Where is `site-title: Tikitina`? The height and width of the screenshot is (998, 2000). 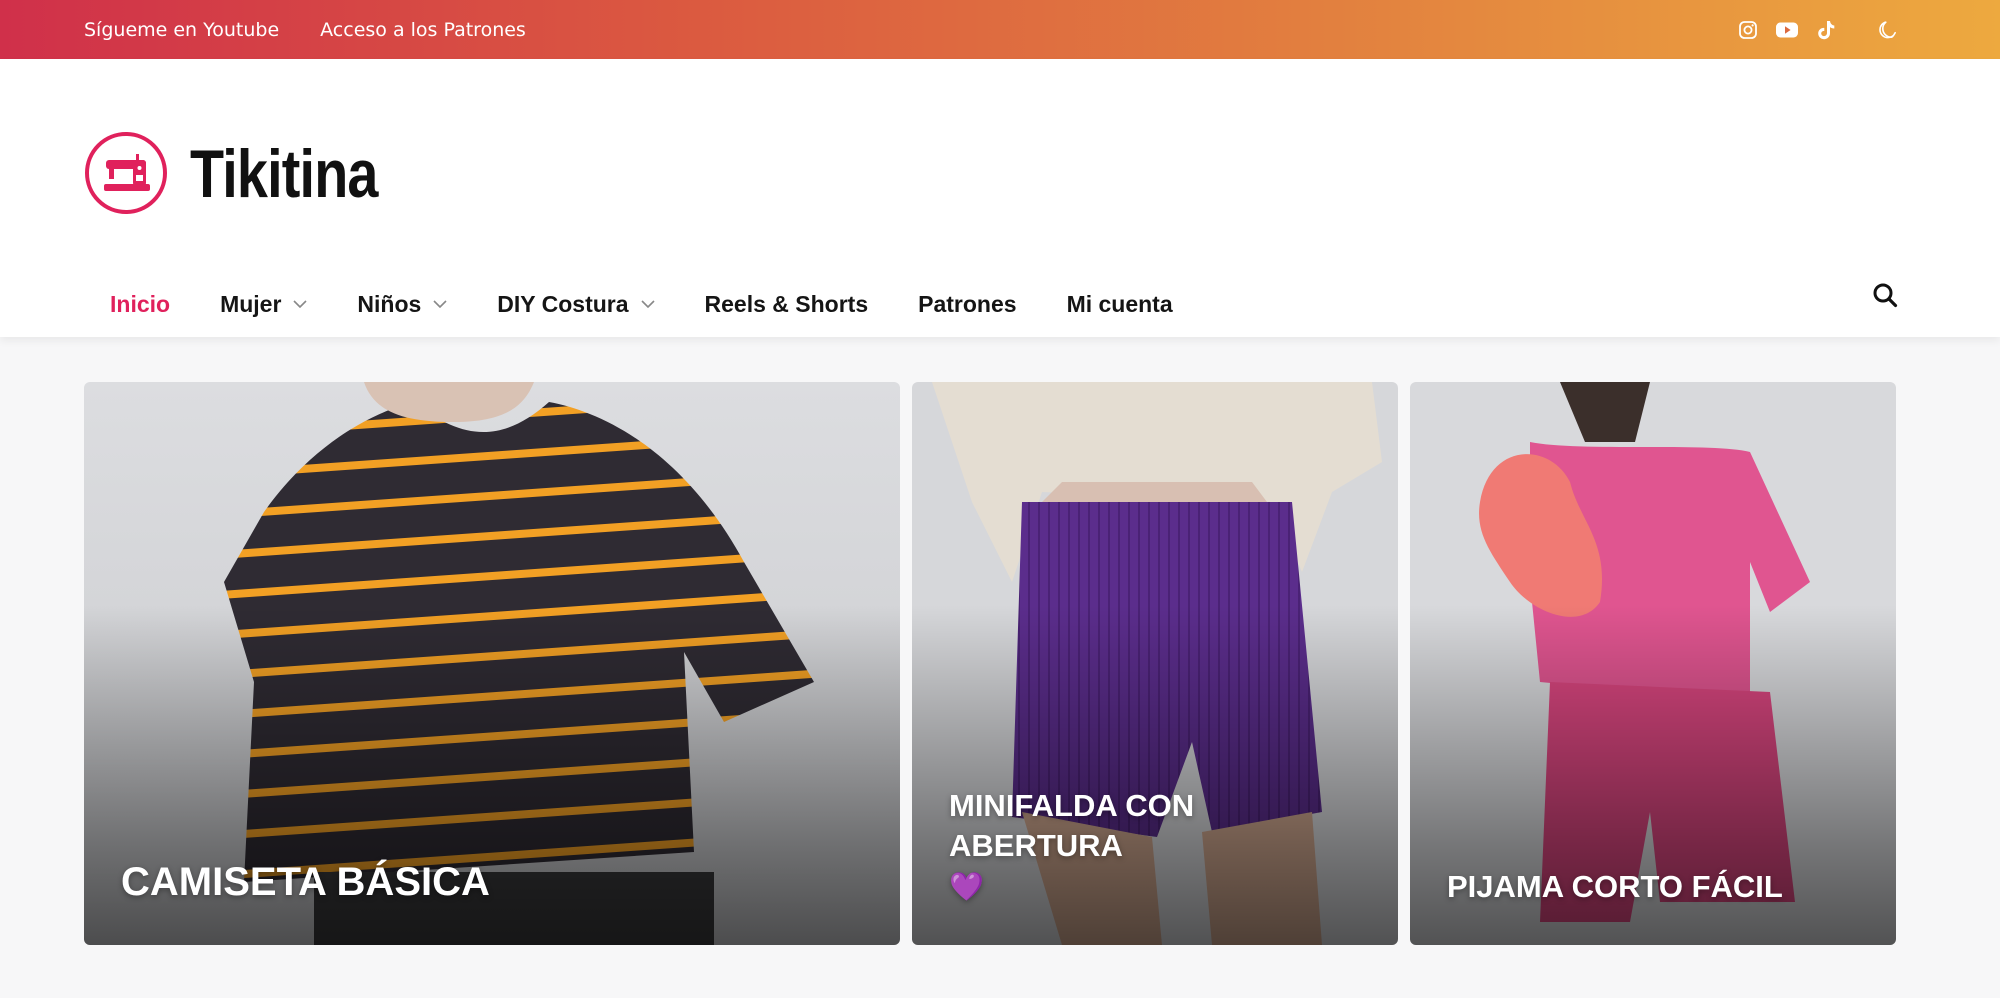 site-title: Tikitina is located at coordinates (284, 174).